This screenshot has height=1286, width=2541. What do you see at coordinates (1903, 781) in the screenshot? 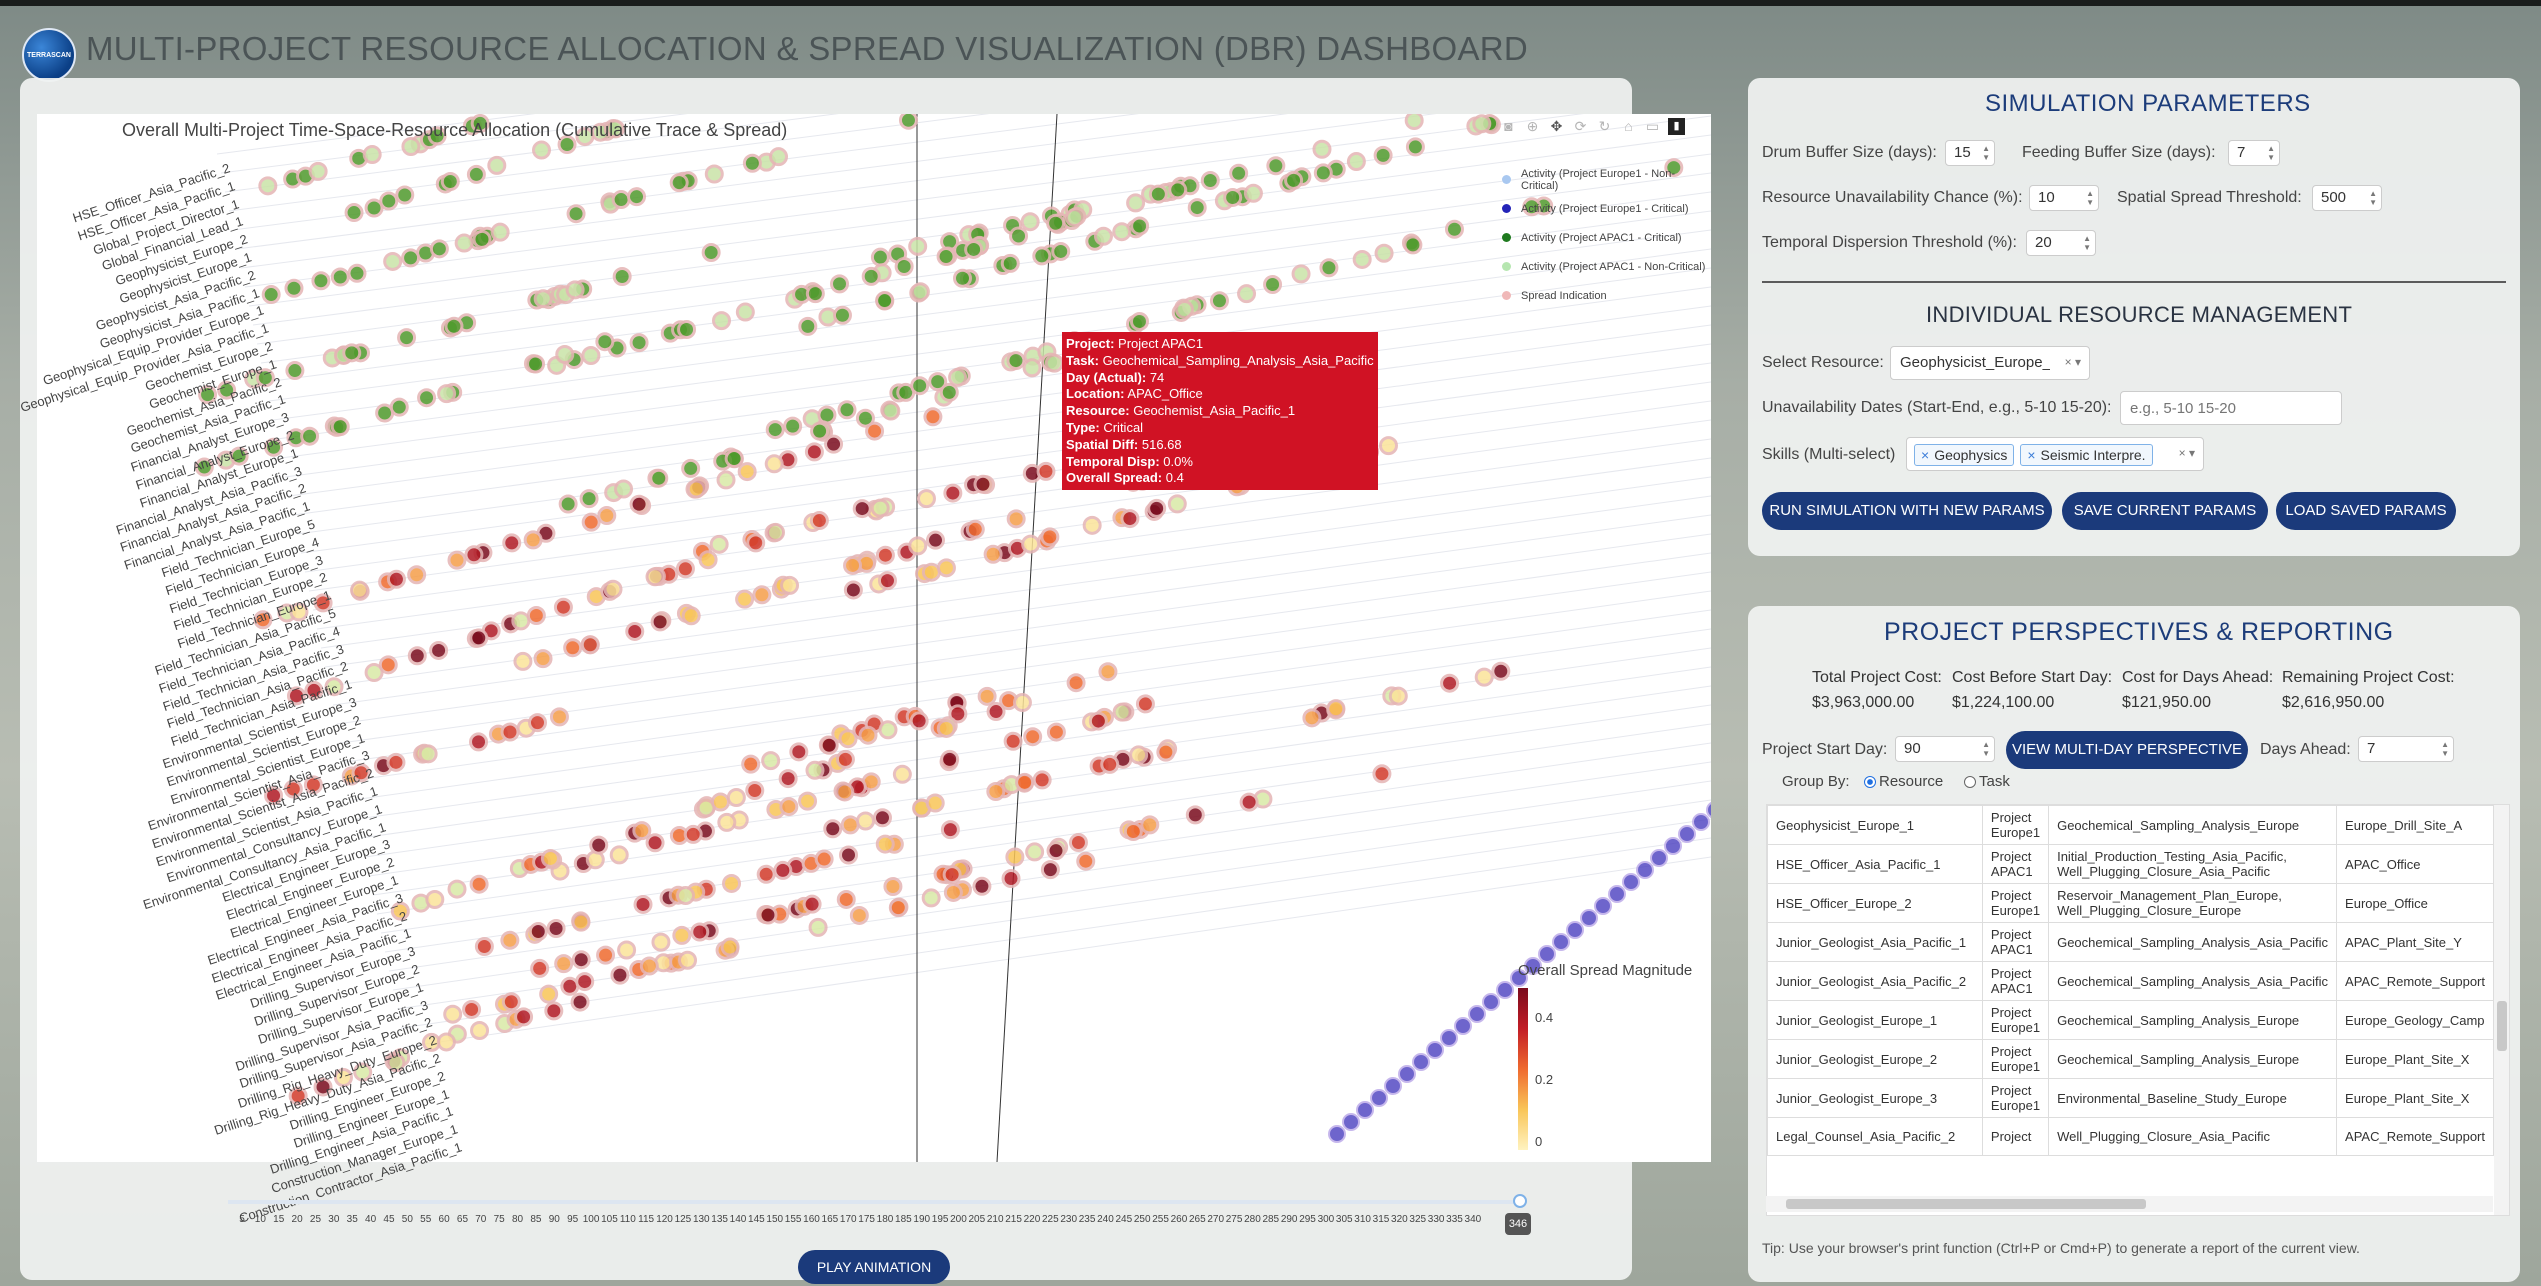
I see `group-by-resource-radio: Resource` at bounding box center [1903, 781].